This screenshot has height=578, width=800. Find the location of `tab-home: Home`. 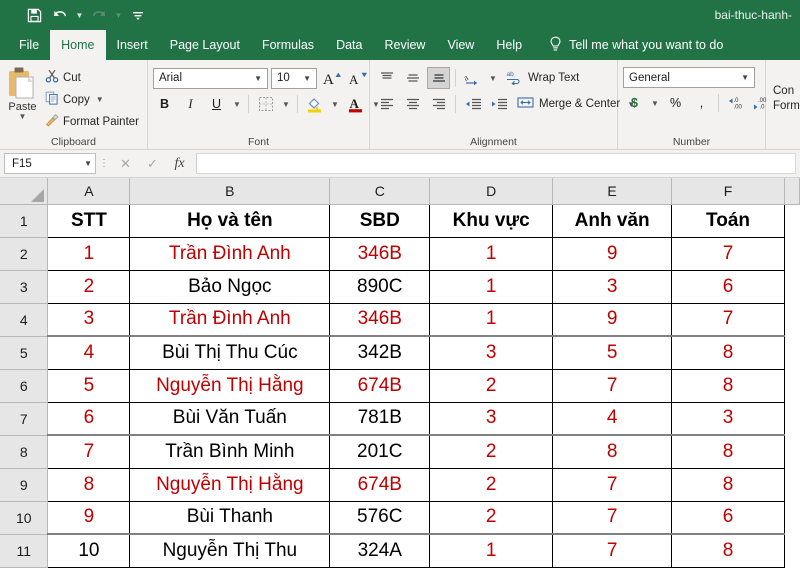

tab-home: Home is located at coordinates (78, 45).